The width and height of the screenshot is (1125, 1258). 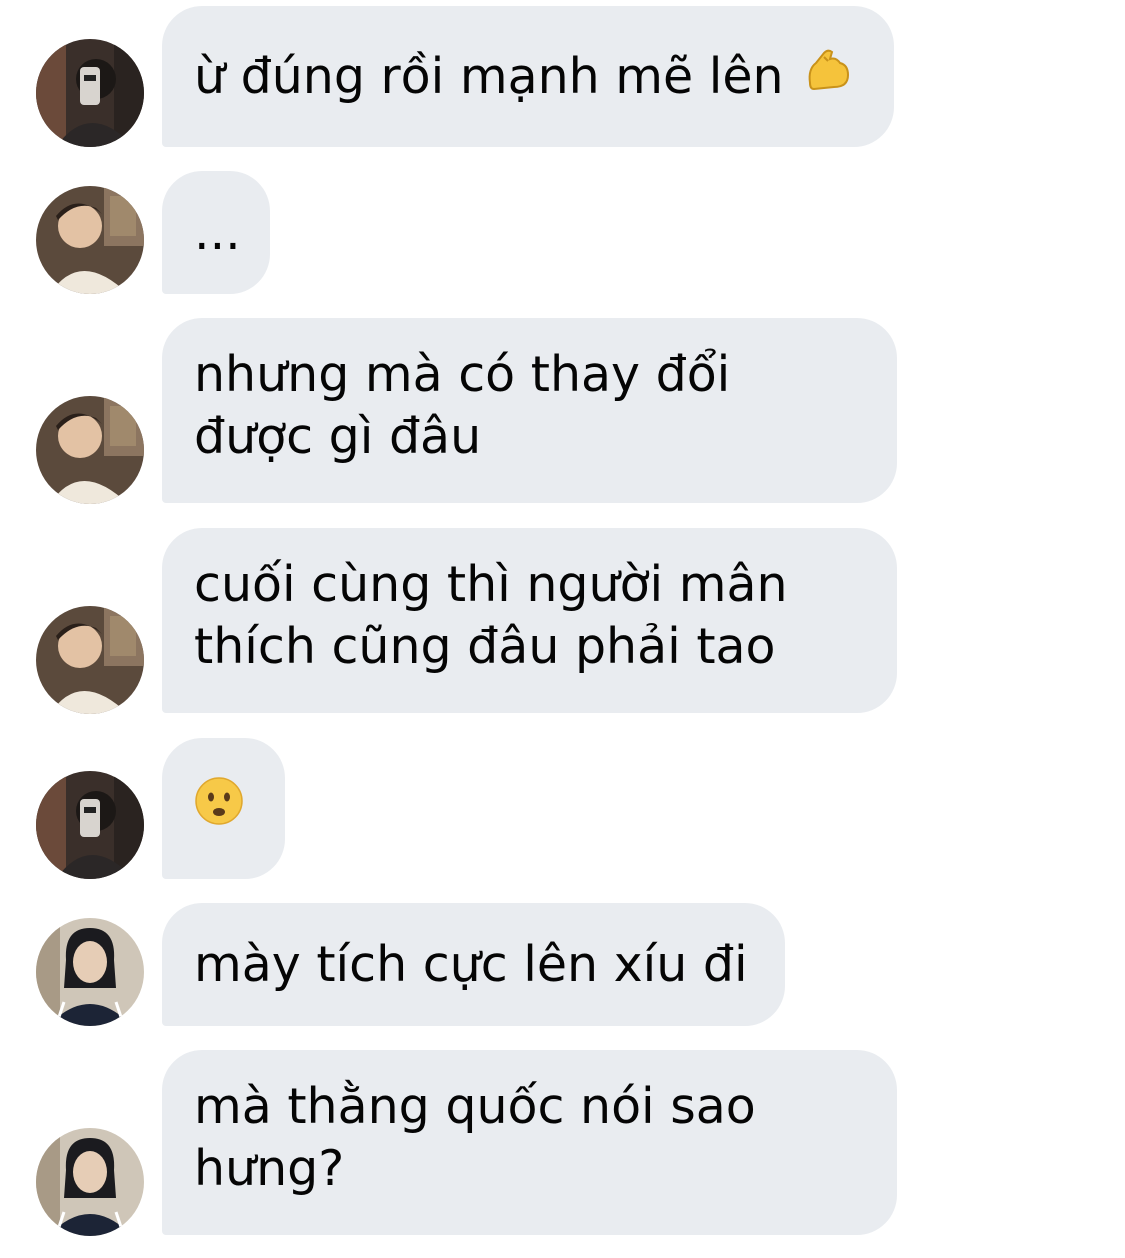 What do you see at coordinates (269, 1168) in the screenshot?
I see `message-text: hưng?` at bounding box center [269, 1168].